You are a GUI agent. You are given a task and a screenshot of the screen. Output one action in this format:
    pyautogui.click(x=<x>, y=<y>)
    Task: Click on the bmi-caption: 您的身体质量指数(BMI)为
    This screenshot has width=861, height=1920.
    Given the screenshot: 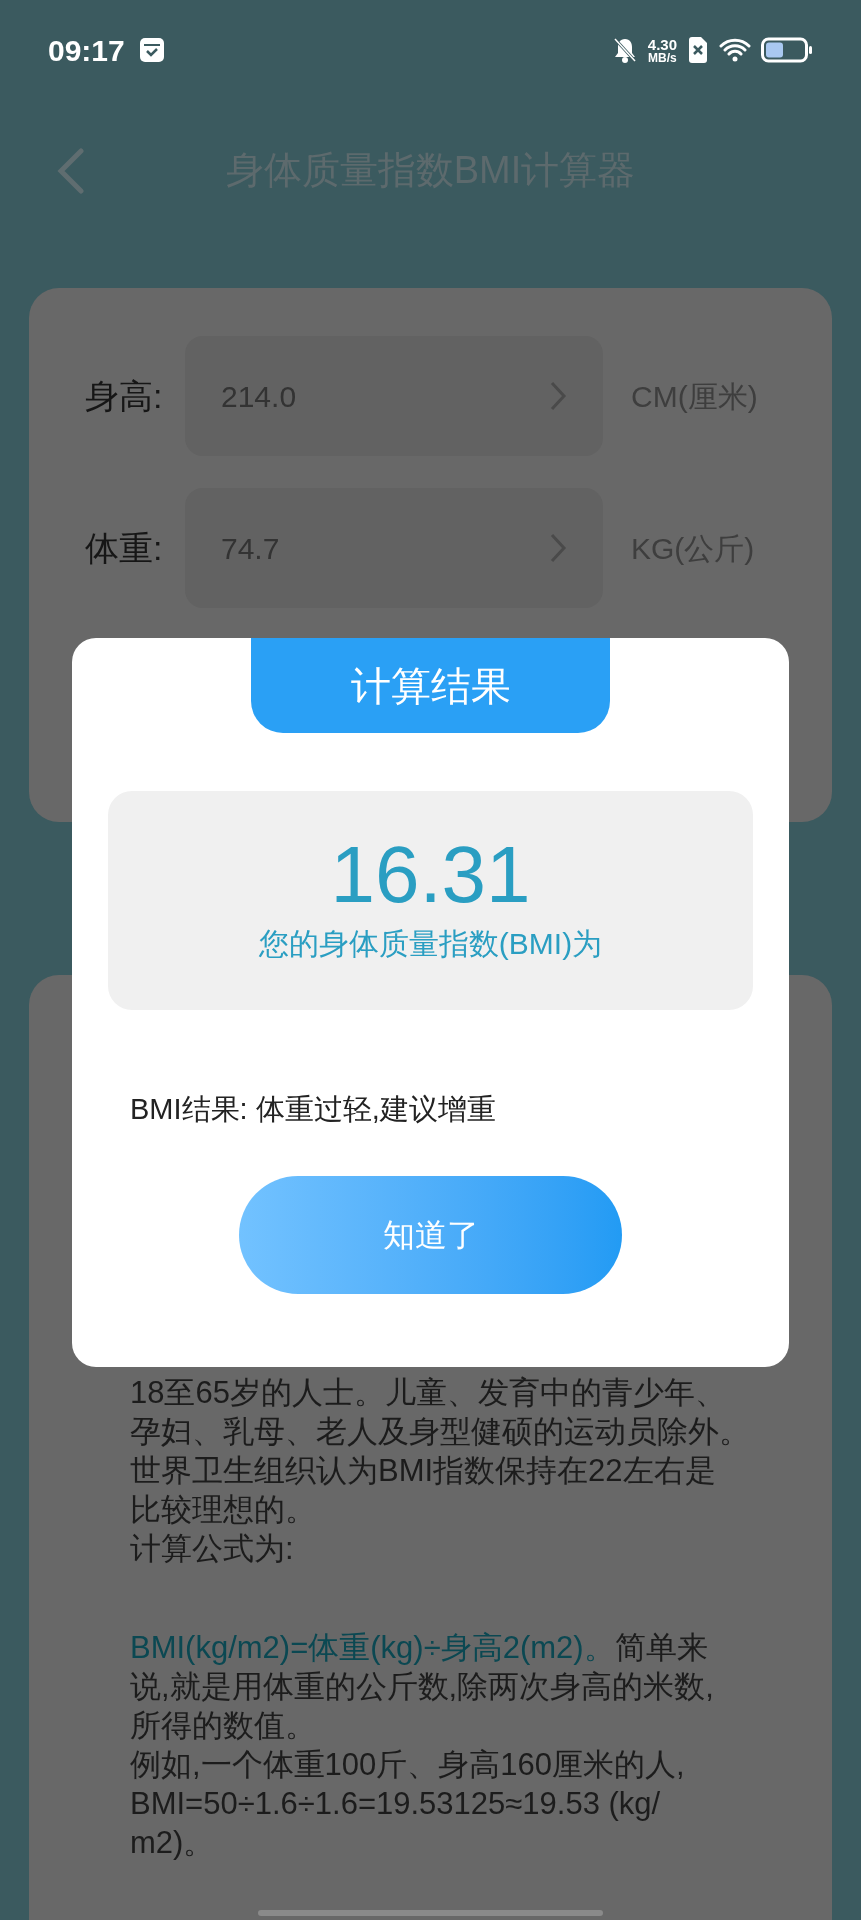 What is the action you would take?
    pyautogui.click(x=430, y=944)
    